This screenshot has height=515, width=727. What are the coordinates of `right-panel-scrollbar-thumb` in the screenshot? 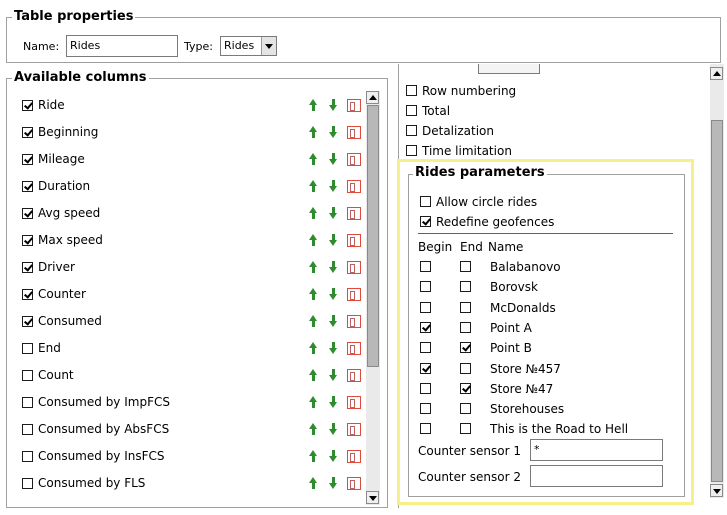 It's located at (717, 301).